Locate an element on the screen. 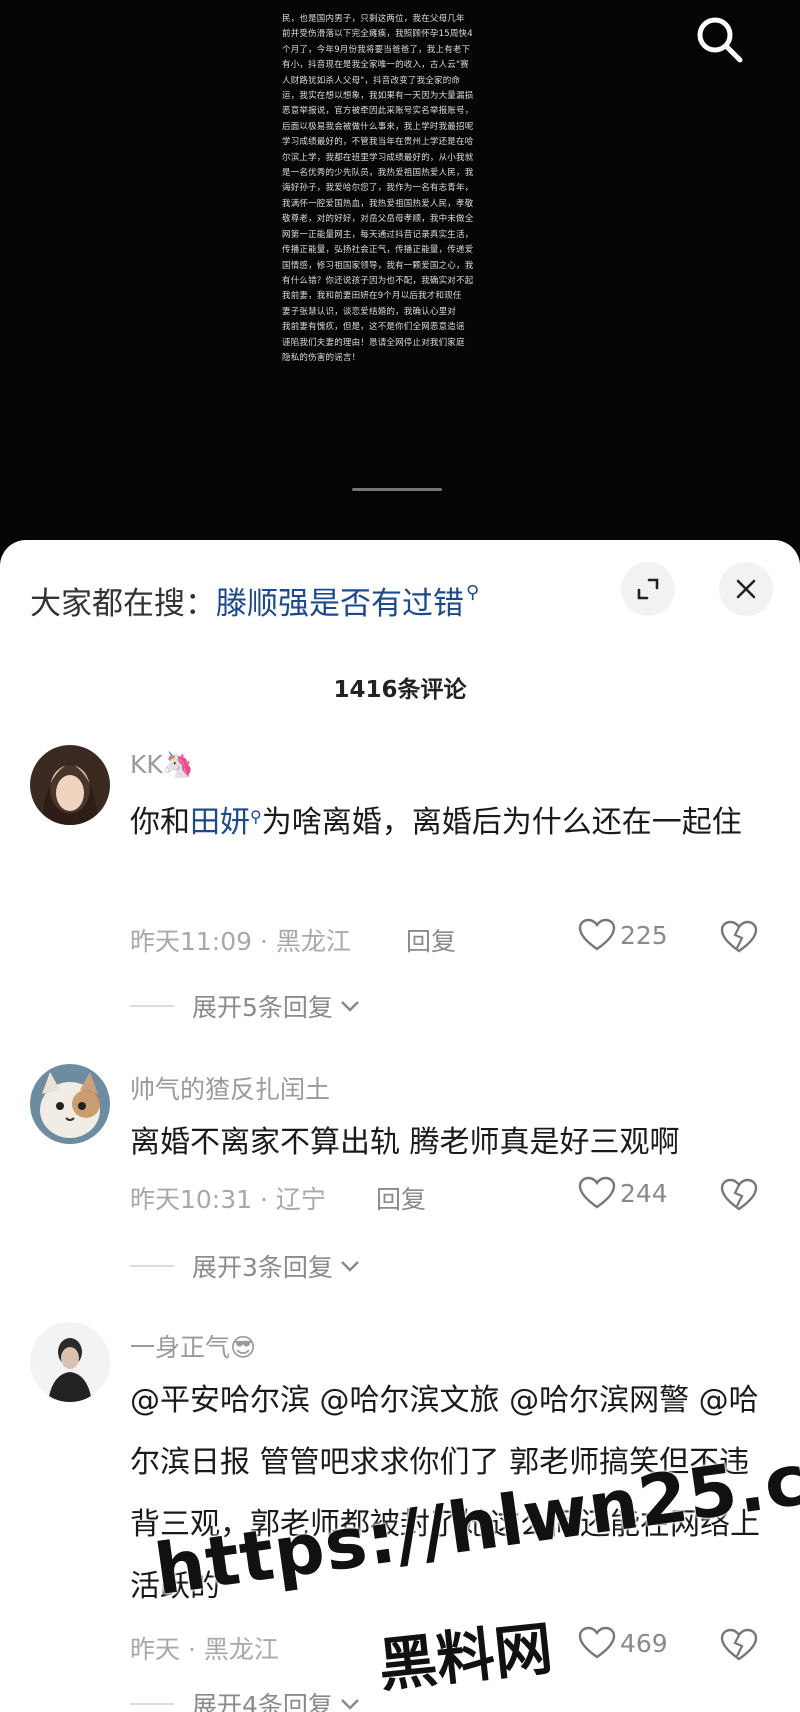 The width and height of the screenshot is (800, 1712). close-icon is located at coordinates (746, 589).